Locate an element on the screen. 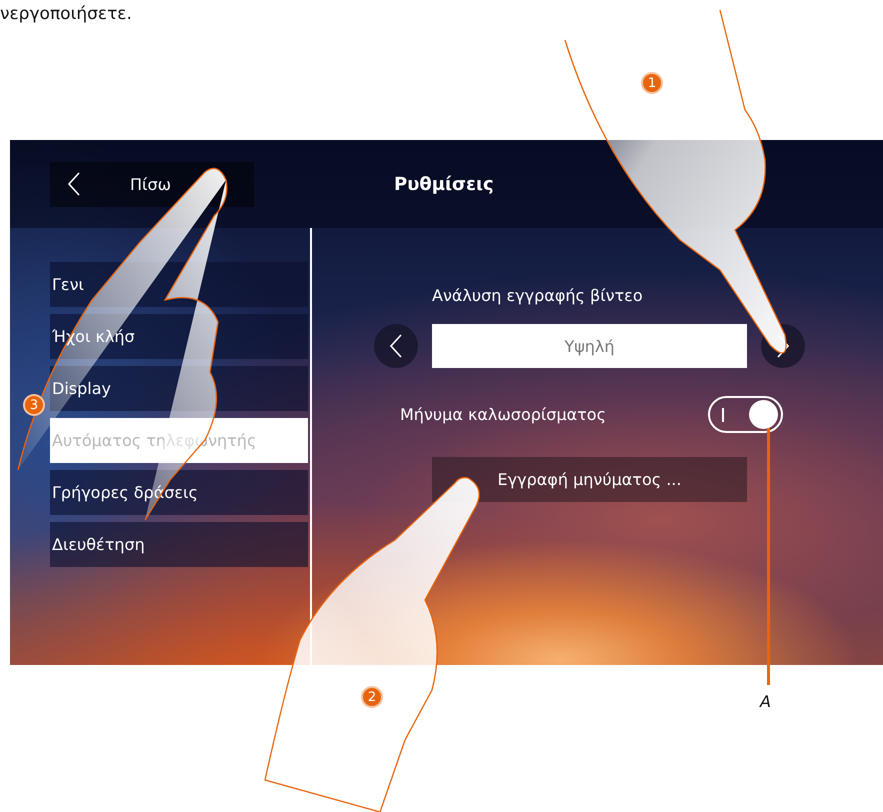 Image resolution: width=883 pixels, height=812 pixels. previous-button is located at coordinates (396, 346).